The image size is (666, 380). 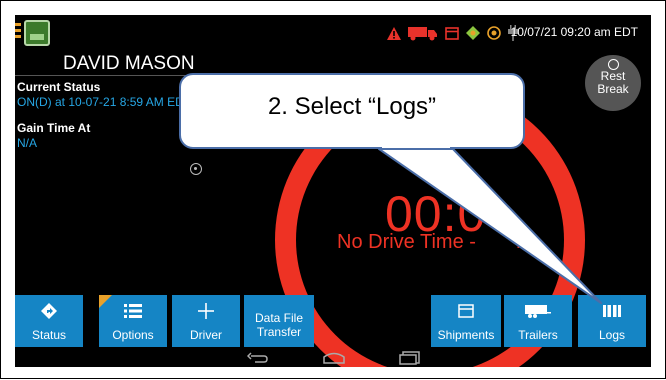 What do you see at coordinates (352, 106) in the screenshot?
I see `callout-text: 2. Select “Logs”` at bounding box center [352, 106].